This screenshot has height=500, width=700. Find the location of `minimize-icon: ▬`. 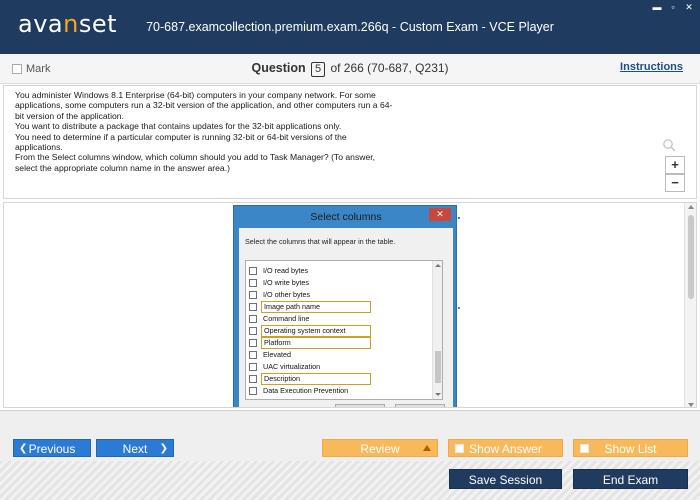

minimize-icon: ▬ is located at coordinates (657, 7).